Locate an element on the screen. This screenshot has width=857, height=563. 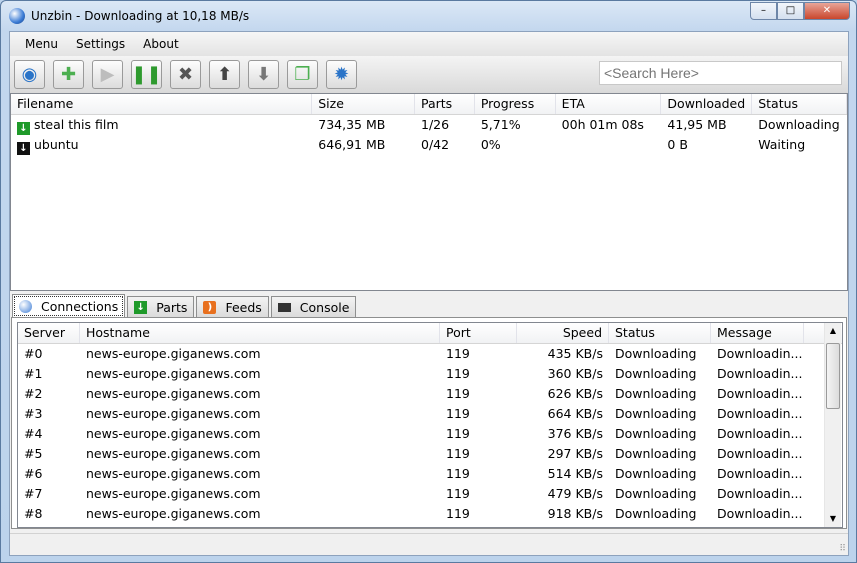
column-header-message: Message is located at coordinates (757, 333).